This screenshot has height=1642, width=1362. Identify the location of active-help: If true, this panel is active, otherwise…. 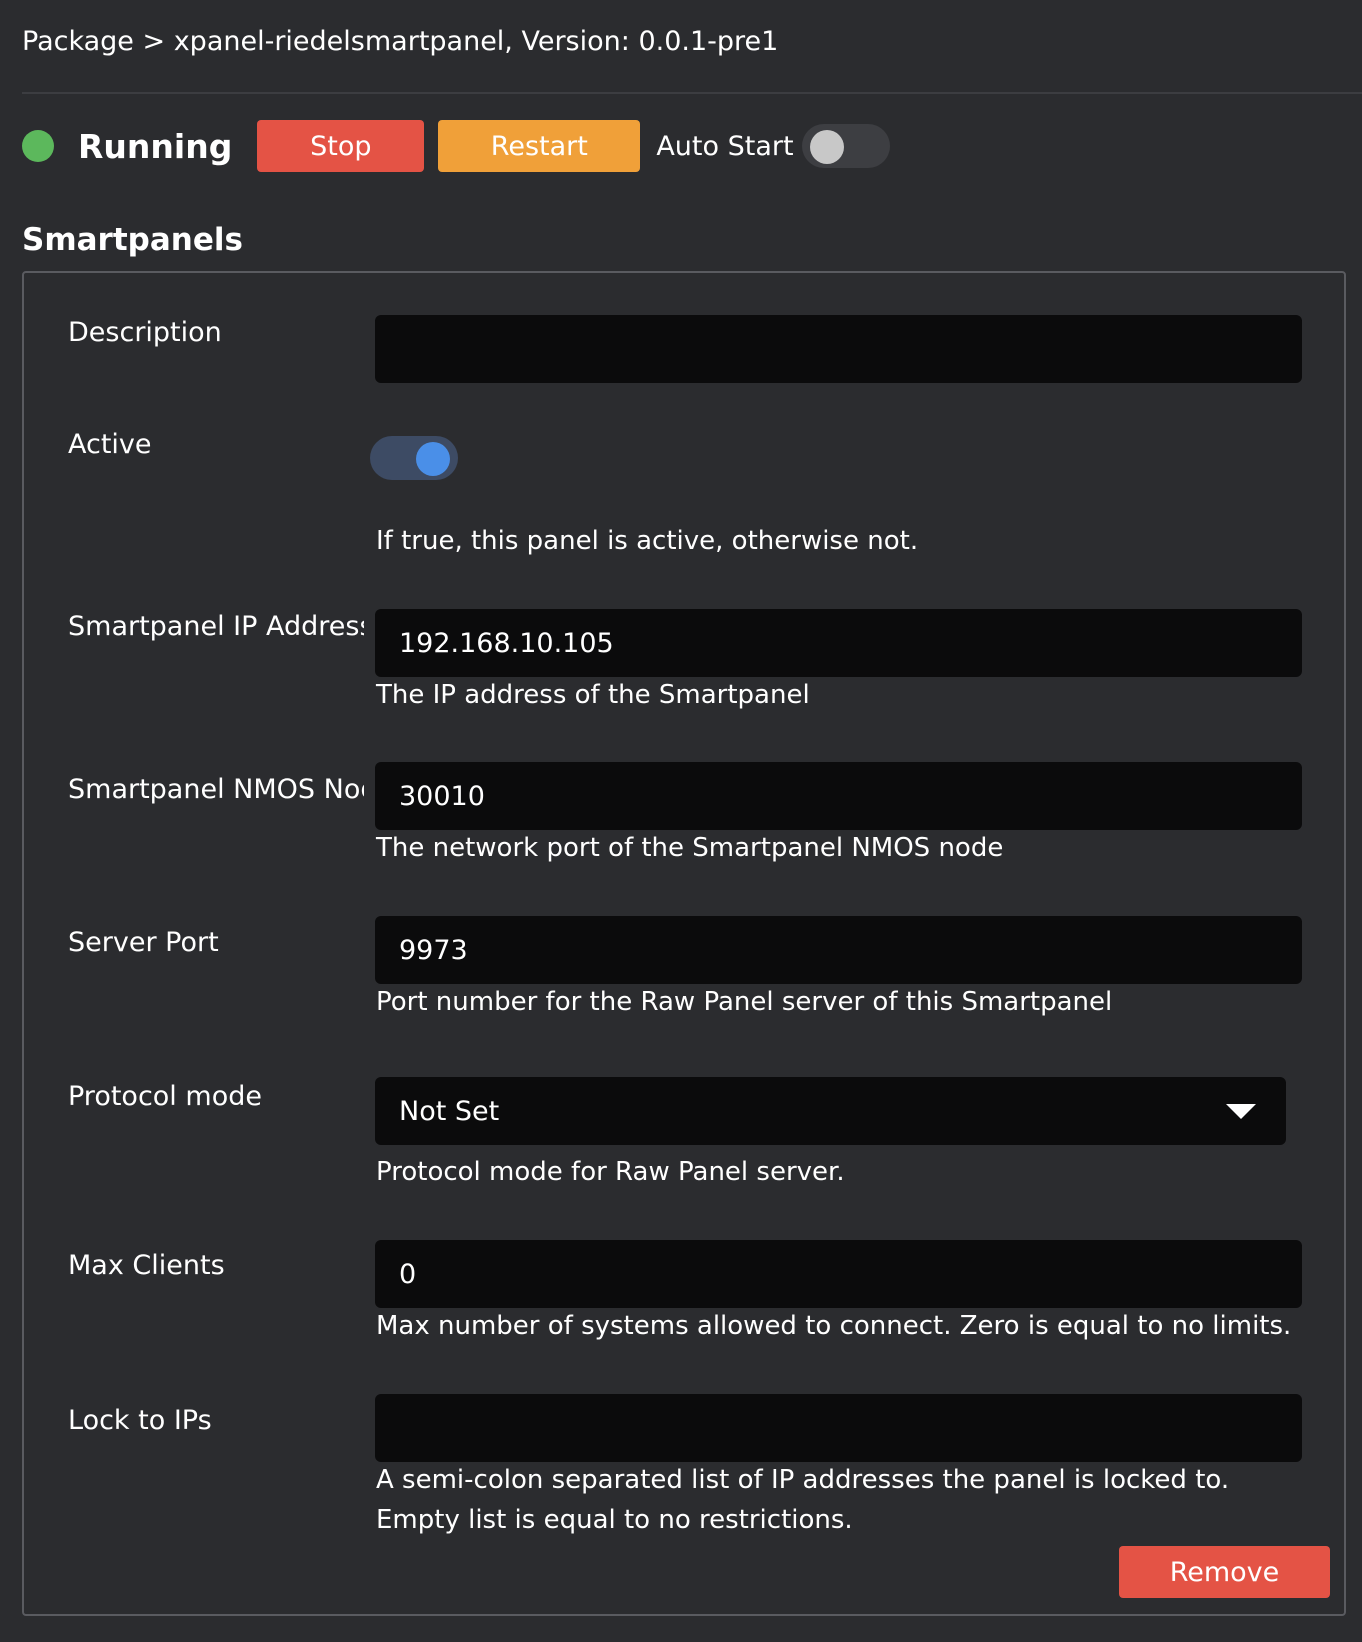
(647, 541).